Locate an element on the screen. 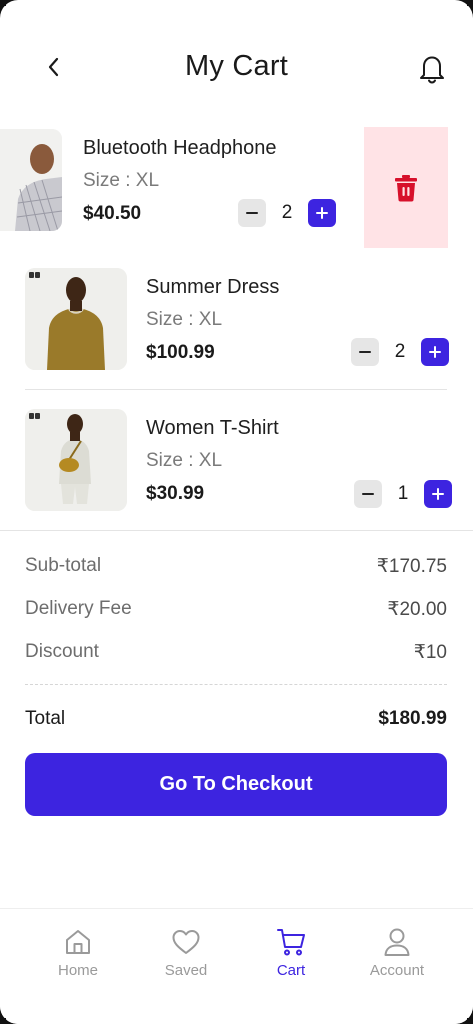  header: My Cart is located at coordinates (236, 70).